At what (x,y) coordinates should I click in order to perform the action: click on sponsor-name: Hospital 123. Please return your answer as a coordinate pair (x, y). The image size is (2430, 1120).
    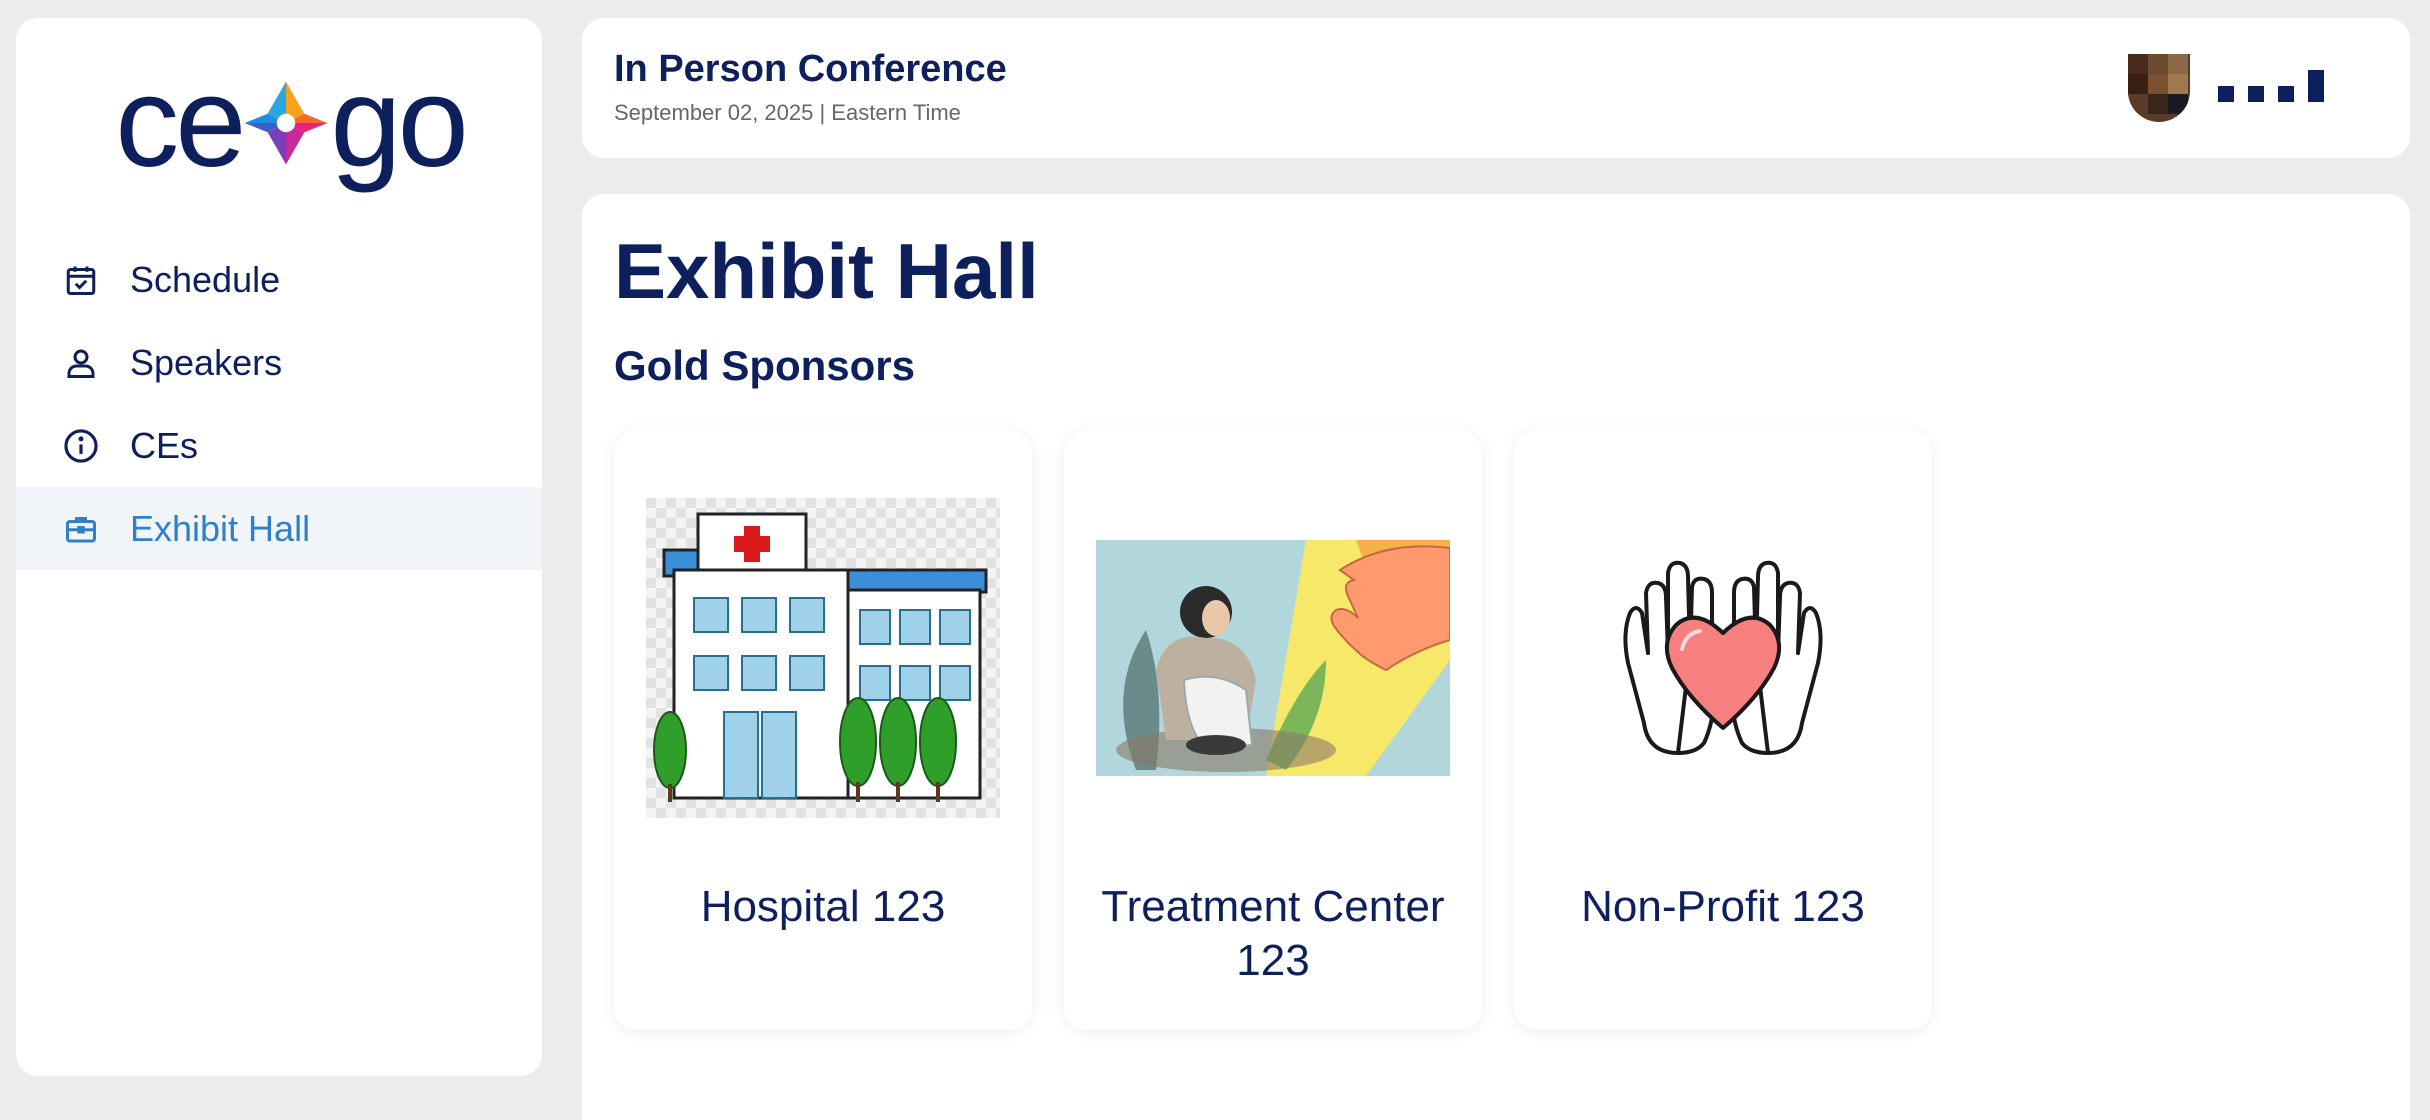
    Looking at the image, I should click on (823, 906).